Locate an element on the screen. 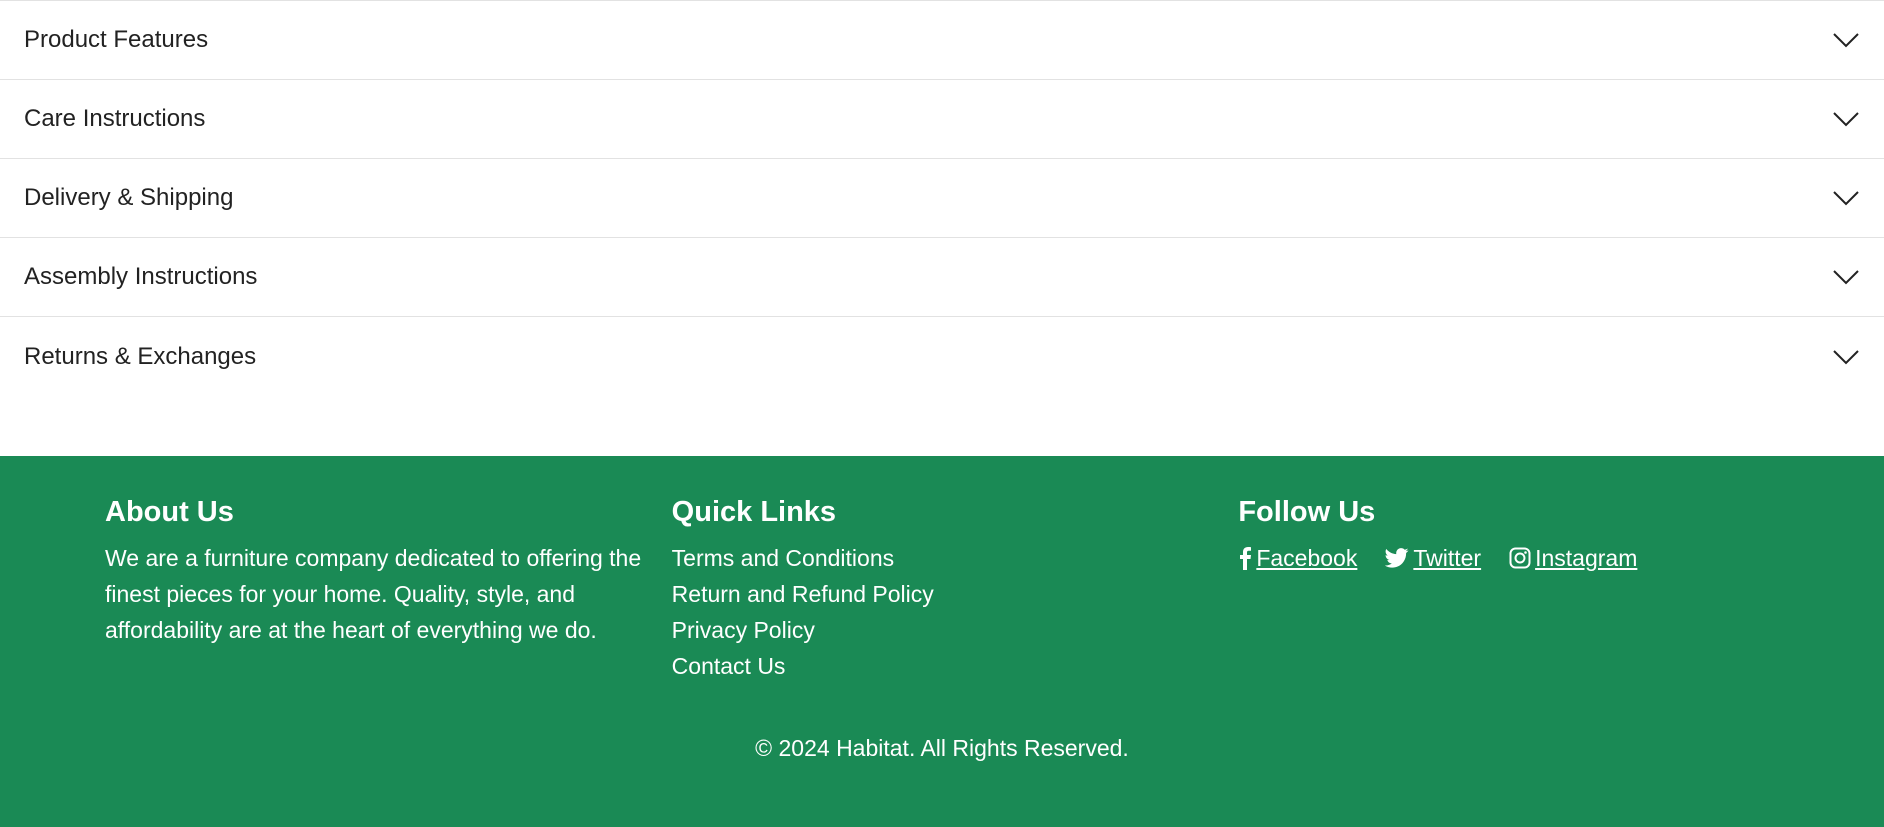 The image size is (1884, 827). footer-follow: Follow Us Facebook Twitter Instagram is located at coordinates (1521, 588).